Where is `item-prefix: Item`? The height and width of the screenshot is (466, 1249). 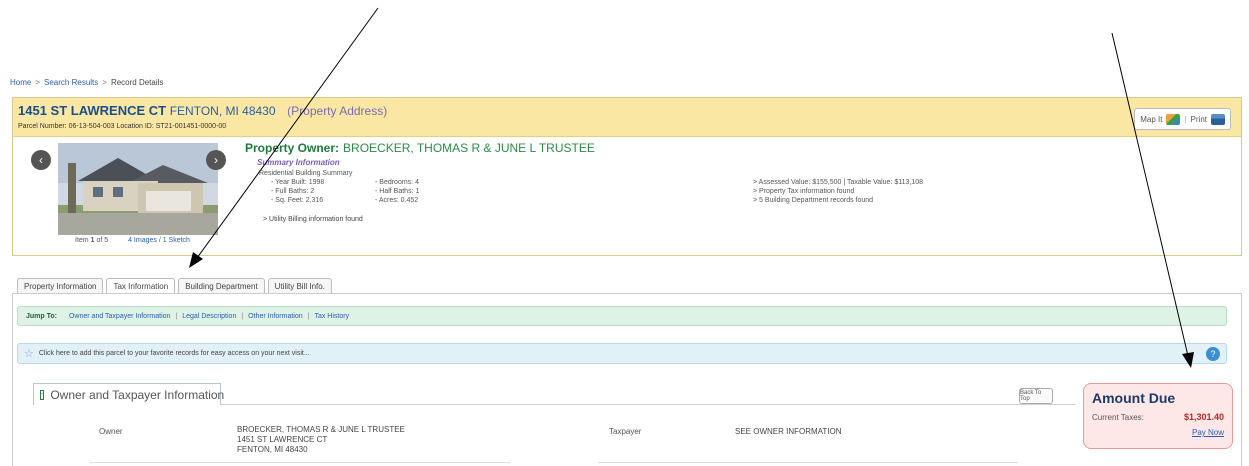
item-prefix: Item is located at coordinates (82, 240).